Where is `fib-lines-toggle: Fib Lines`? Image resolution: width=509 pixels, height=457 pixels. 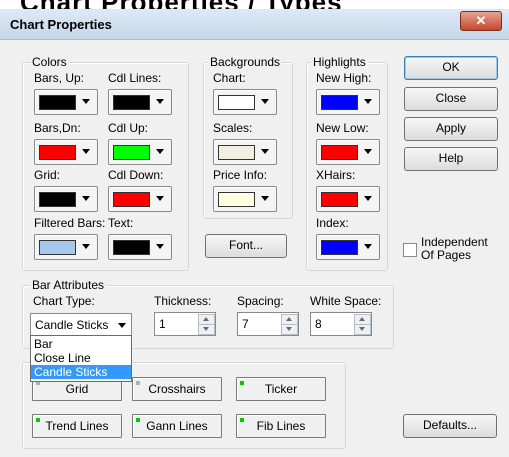 fib-lines-toggle: Fib Lines is located at coordinates (281, 426).